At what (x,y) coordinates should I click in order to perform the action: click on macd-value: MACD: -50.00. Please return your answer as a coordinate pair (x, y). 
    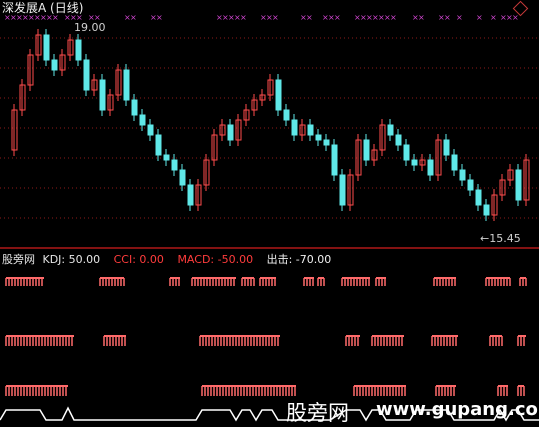
    Looking at the image, I should click on (215, 259).